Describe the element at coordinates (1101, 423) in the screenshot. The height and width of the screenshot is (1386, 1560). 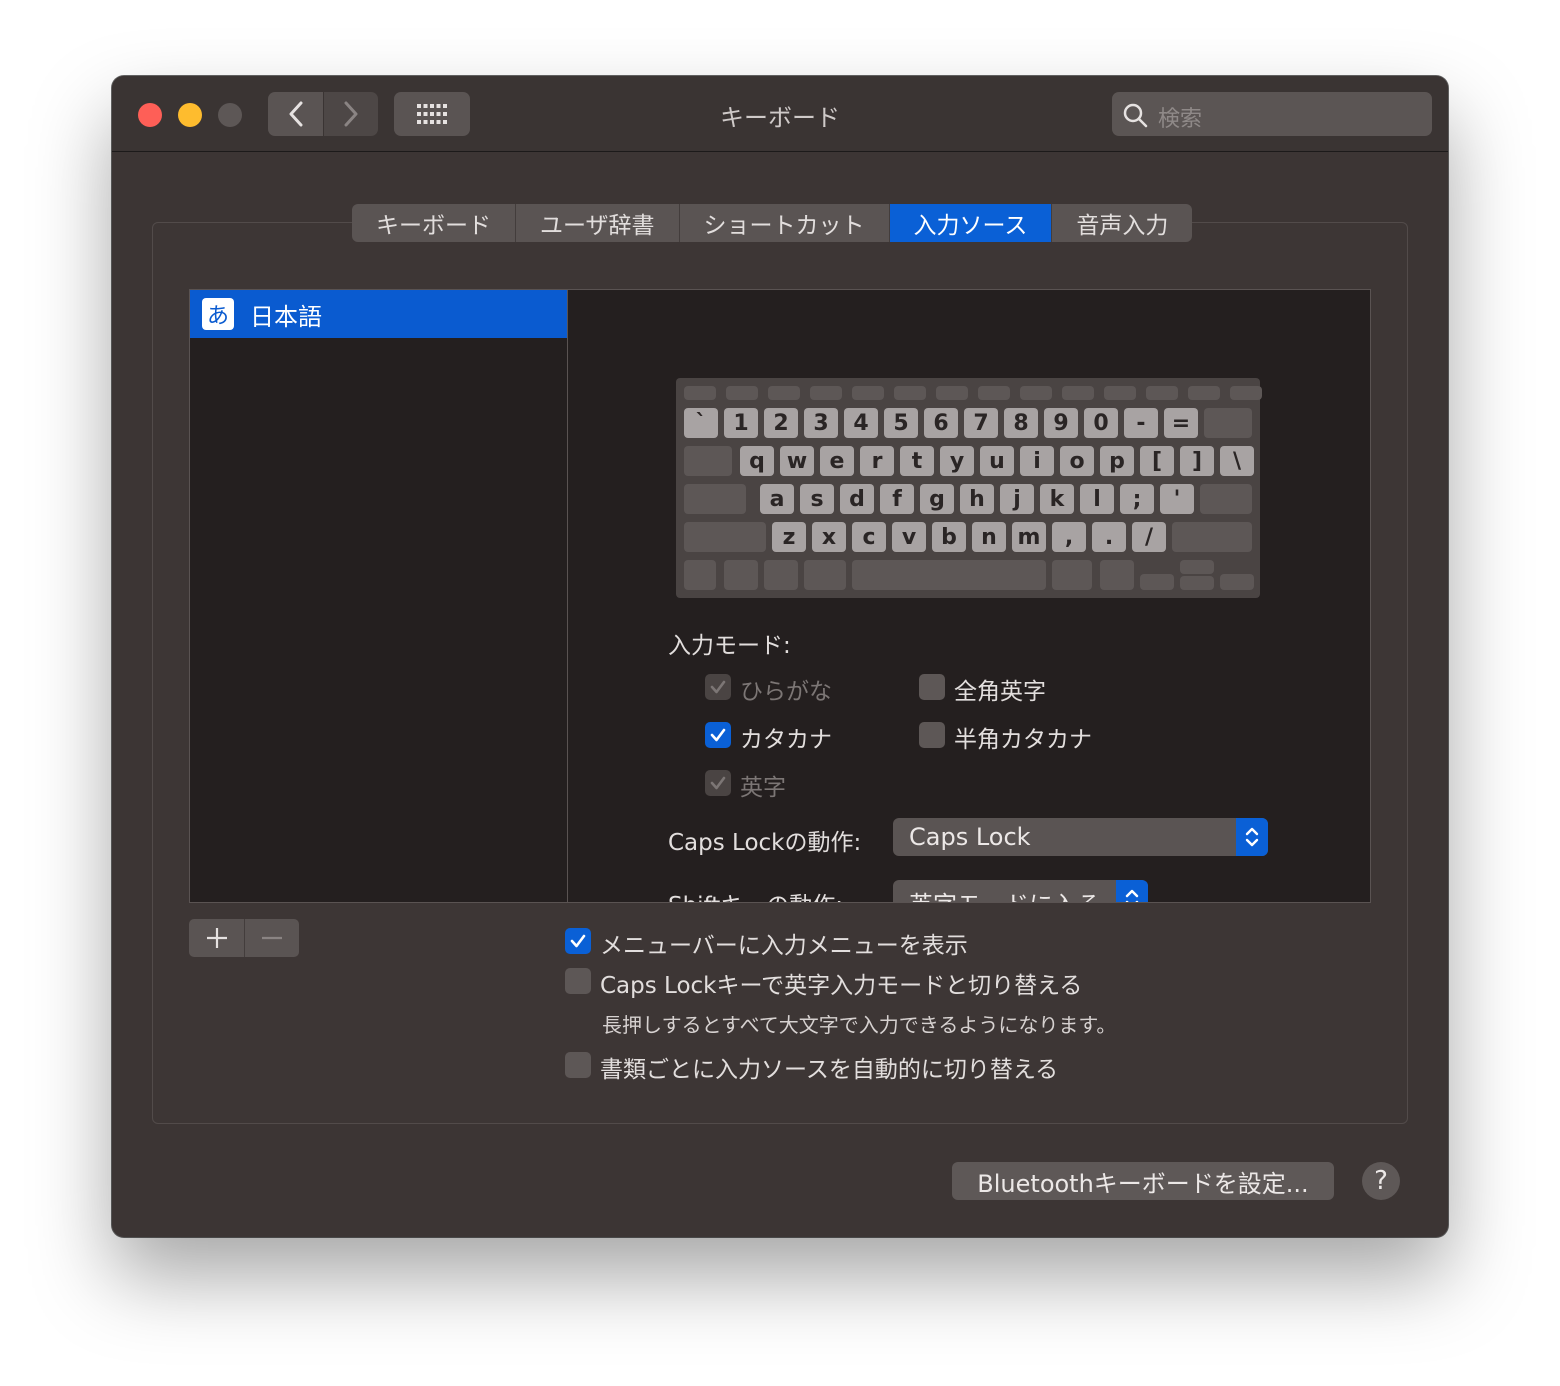
I see `keyboard-key: 0` at that location.